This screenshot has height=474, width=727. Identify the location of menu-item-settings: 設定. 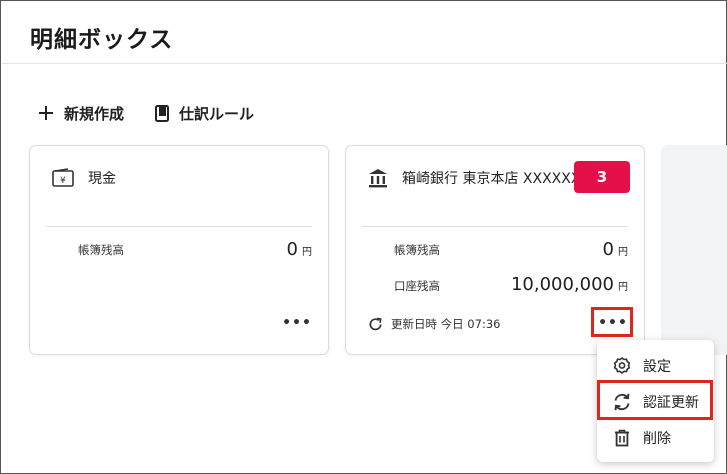
(655, 366).